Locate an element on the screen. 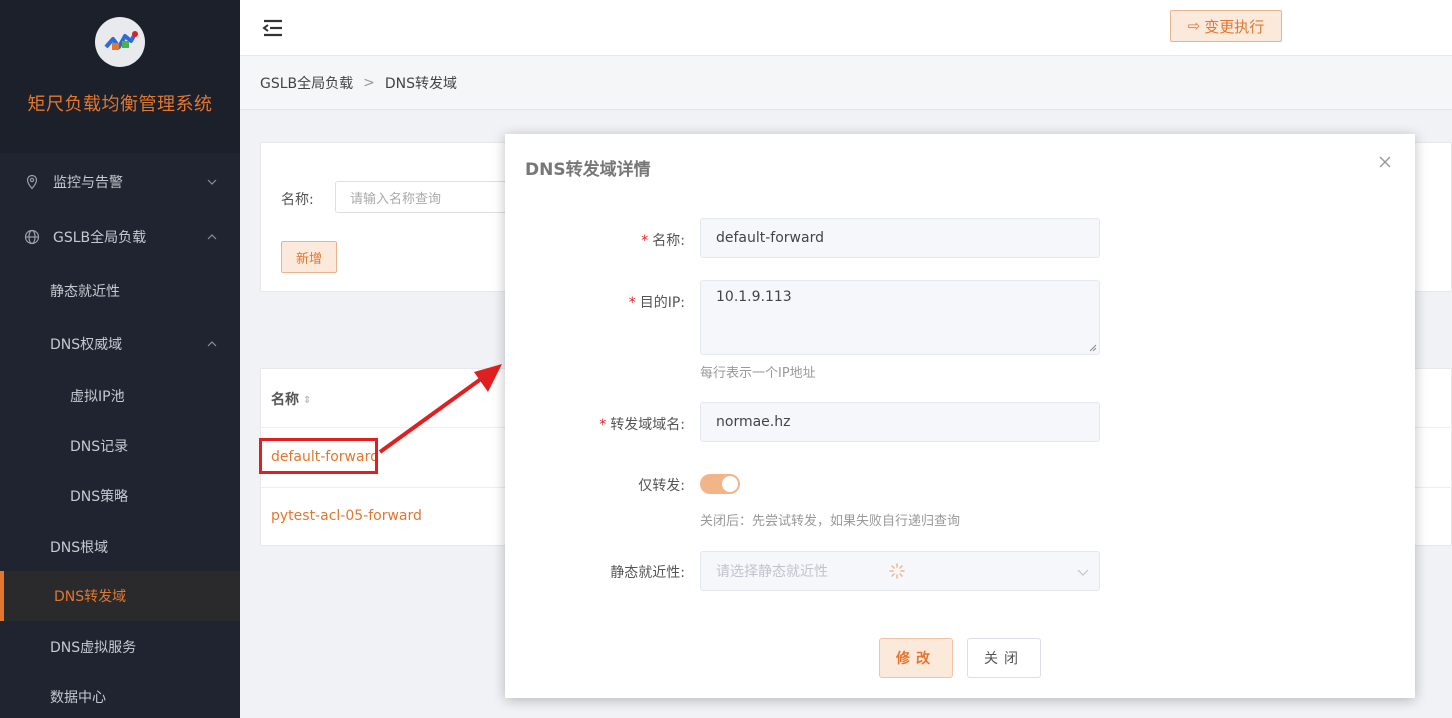 This screenshot has height=718, width=1452. breadcrumb-item-gslb: GSLB全局负载 is located at coordinates (306, 83).